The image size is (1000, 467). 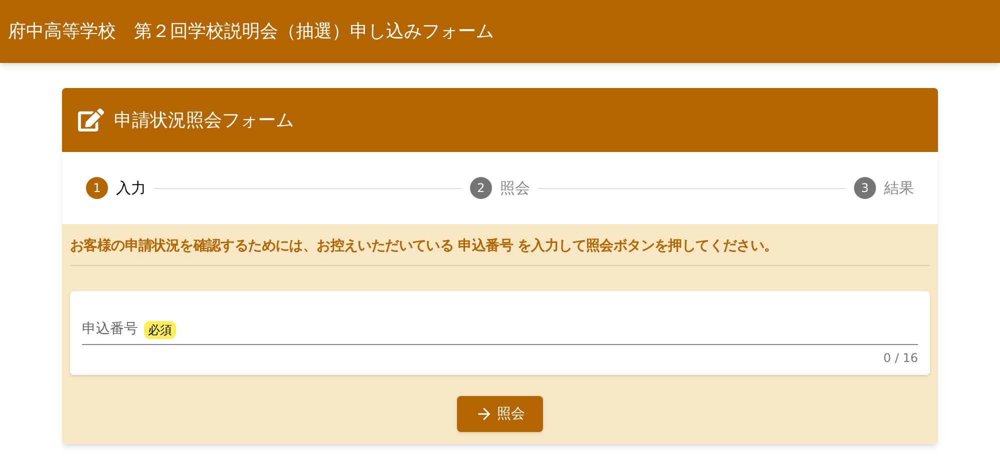 What do you see at coordinates (110, 329) in the screenshot?
I see `field-label: 申込番号` at bounding box center [110, 329].